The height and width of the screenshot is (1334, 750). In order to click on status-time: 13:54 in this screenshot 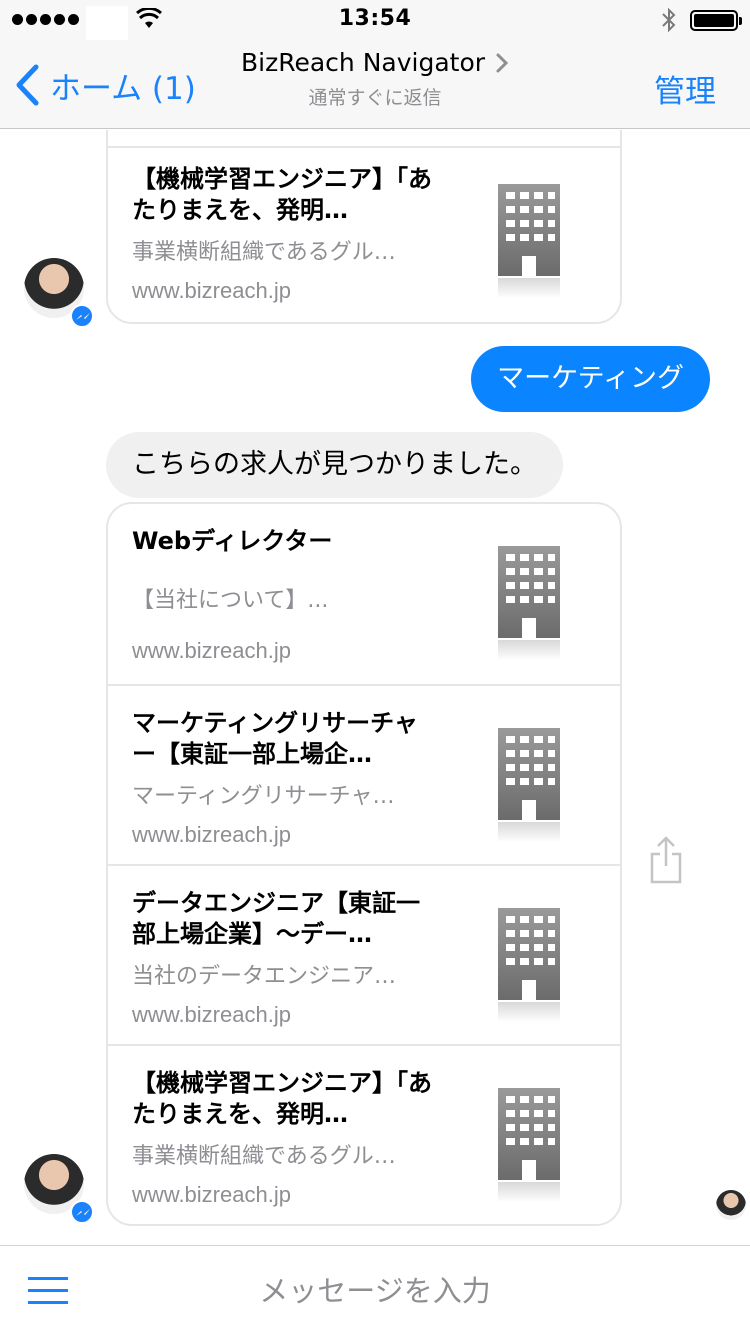, I will do `click(375, 18)`.